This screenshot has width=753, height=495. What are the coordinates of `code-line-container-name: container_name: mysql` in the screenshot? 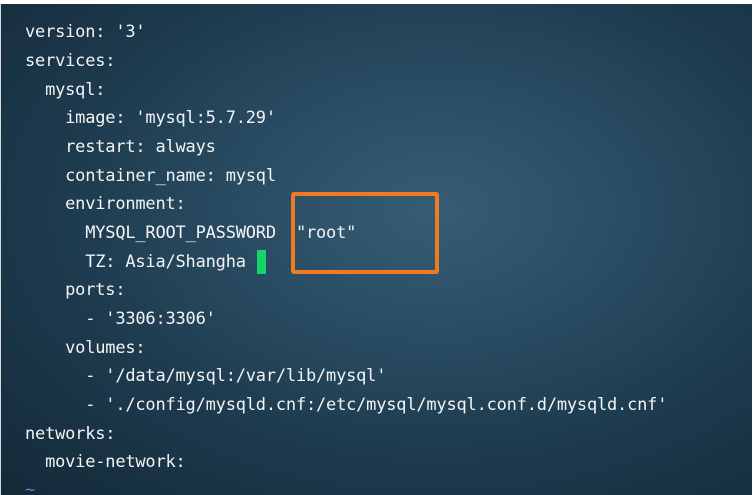 It's located at (150, 176).